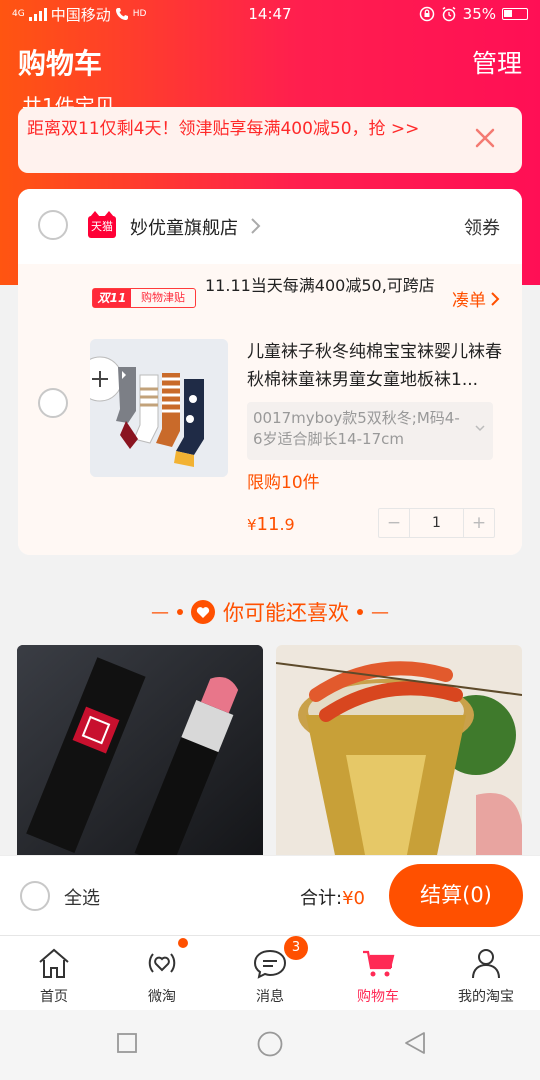  I want to click on home-button-icon, so click(270, 1044).